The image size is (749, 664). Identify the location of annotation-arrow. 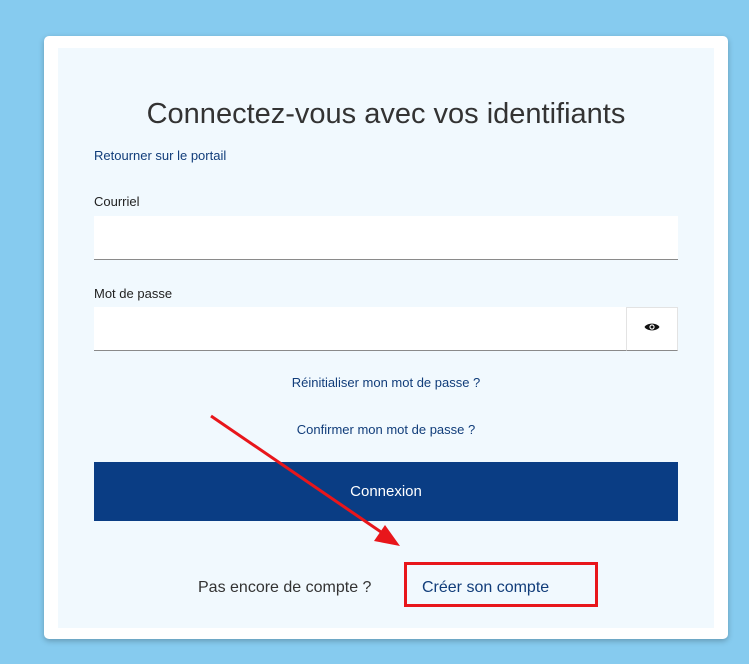
(305, 480).